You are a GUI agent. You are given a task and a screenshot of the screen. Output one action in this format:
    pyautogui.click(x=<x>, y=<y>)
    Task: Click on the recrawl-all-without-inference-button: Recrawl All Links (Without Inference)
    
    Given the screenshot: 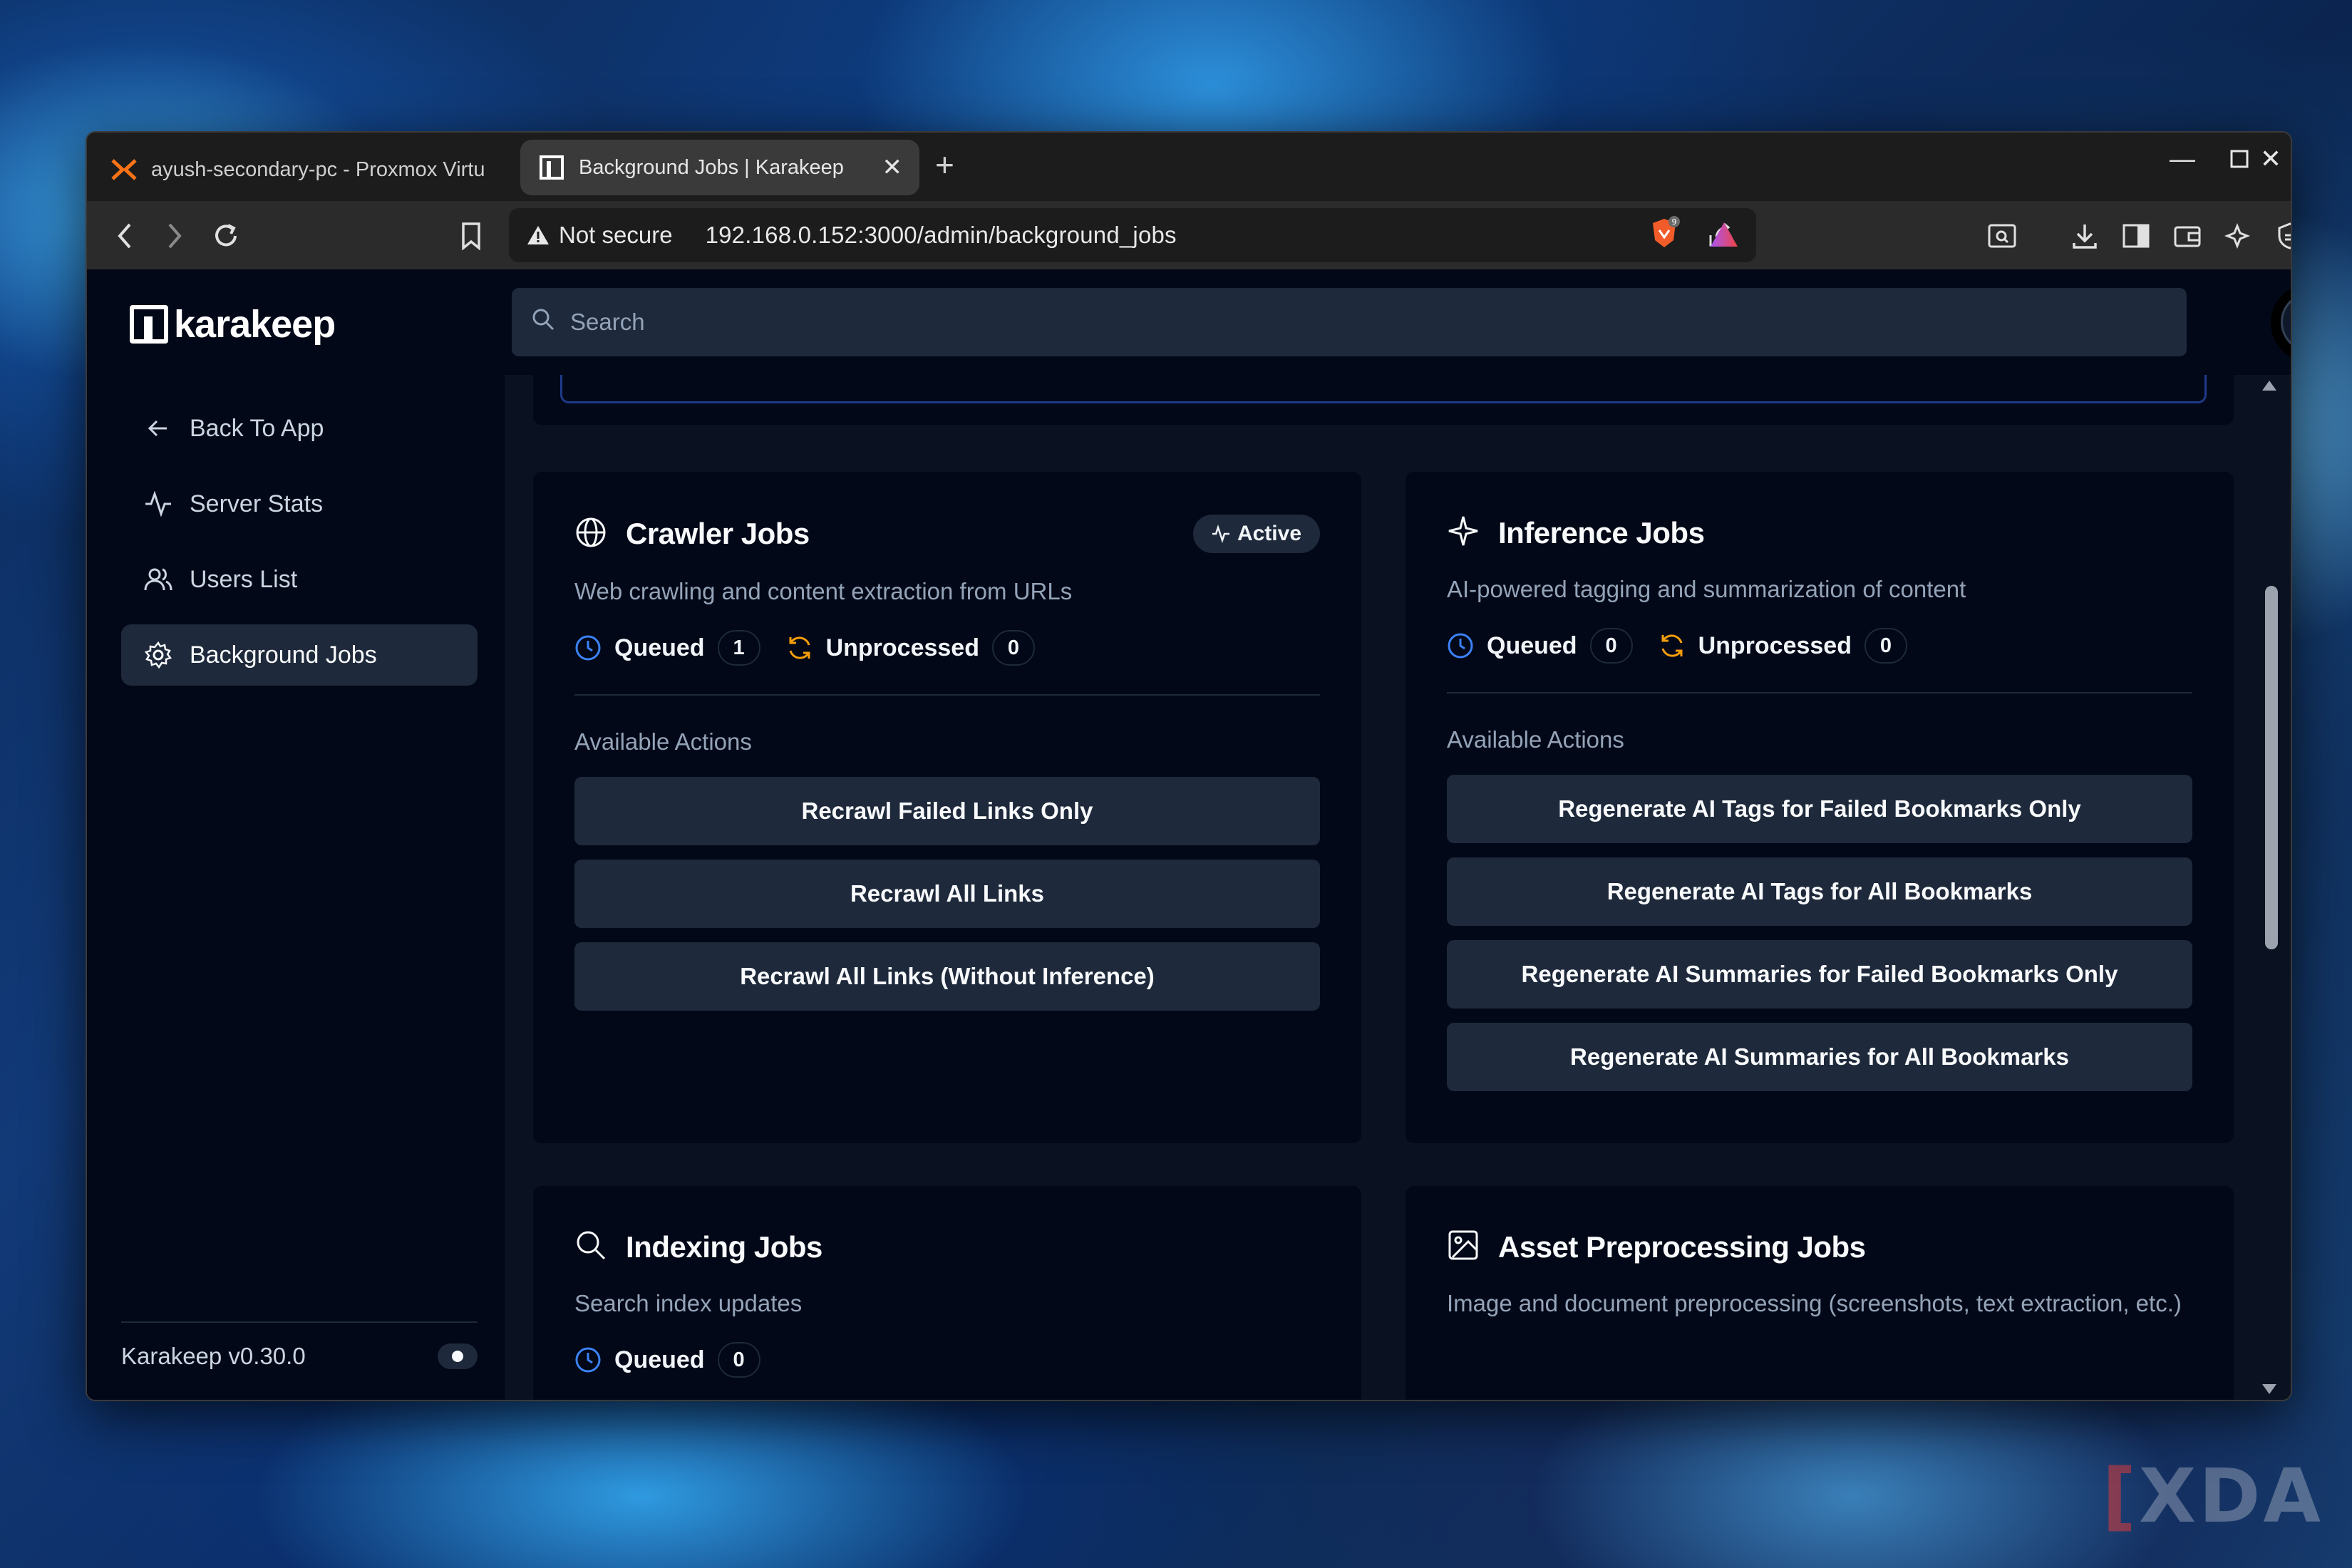 What is the action you would take?
    pyautogui.click(x=947, y=977)
    